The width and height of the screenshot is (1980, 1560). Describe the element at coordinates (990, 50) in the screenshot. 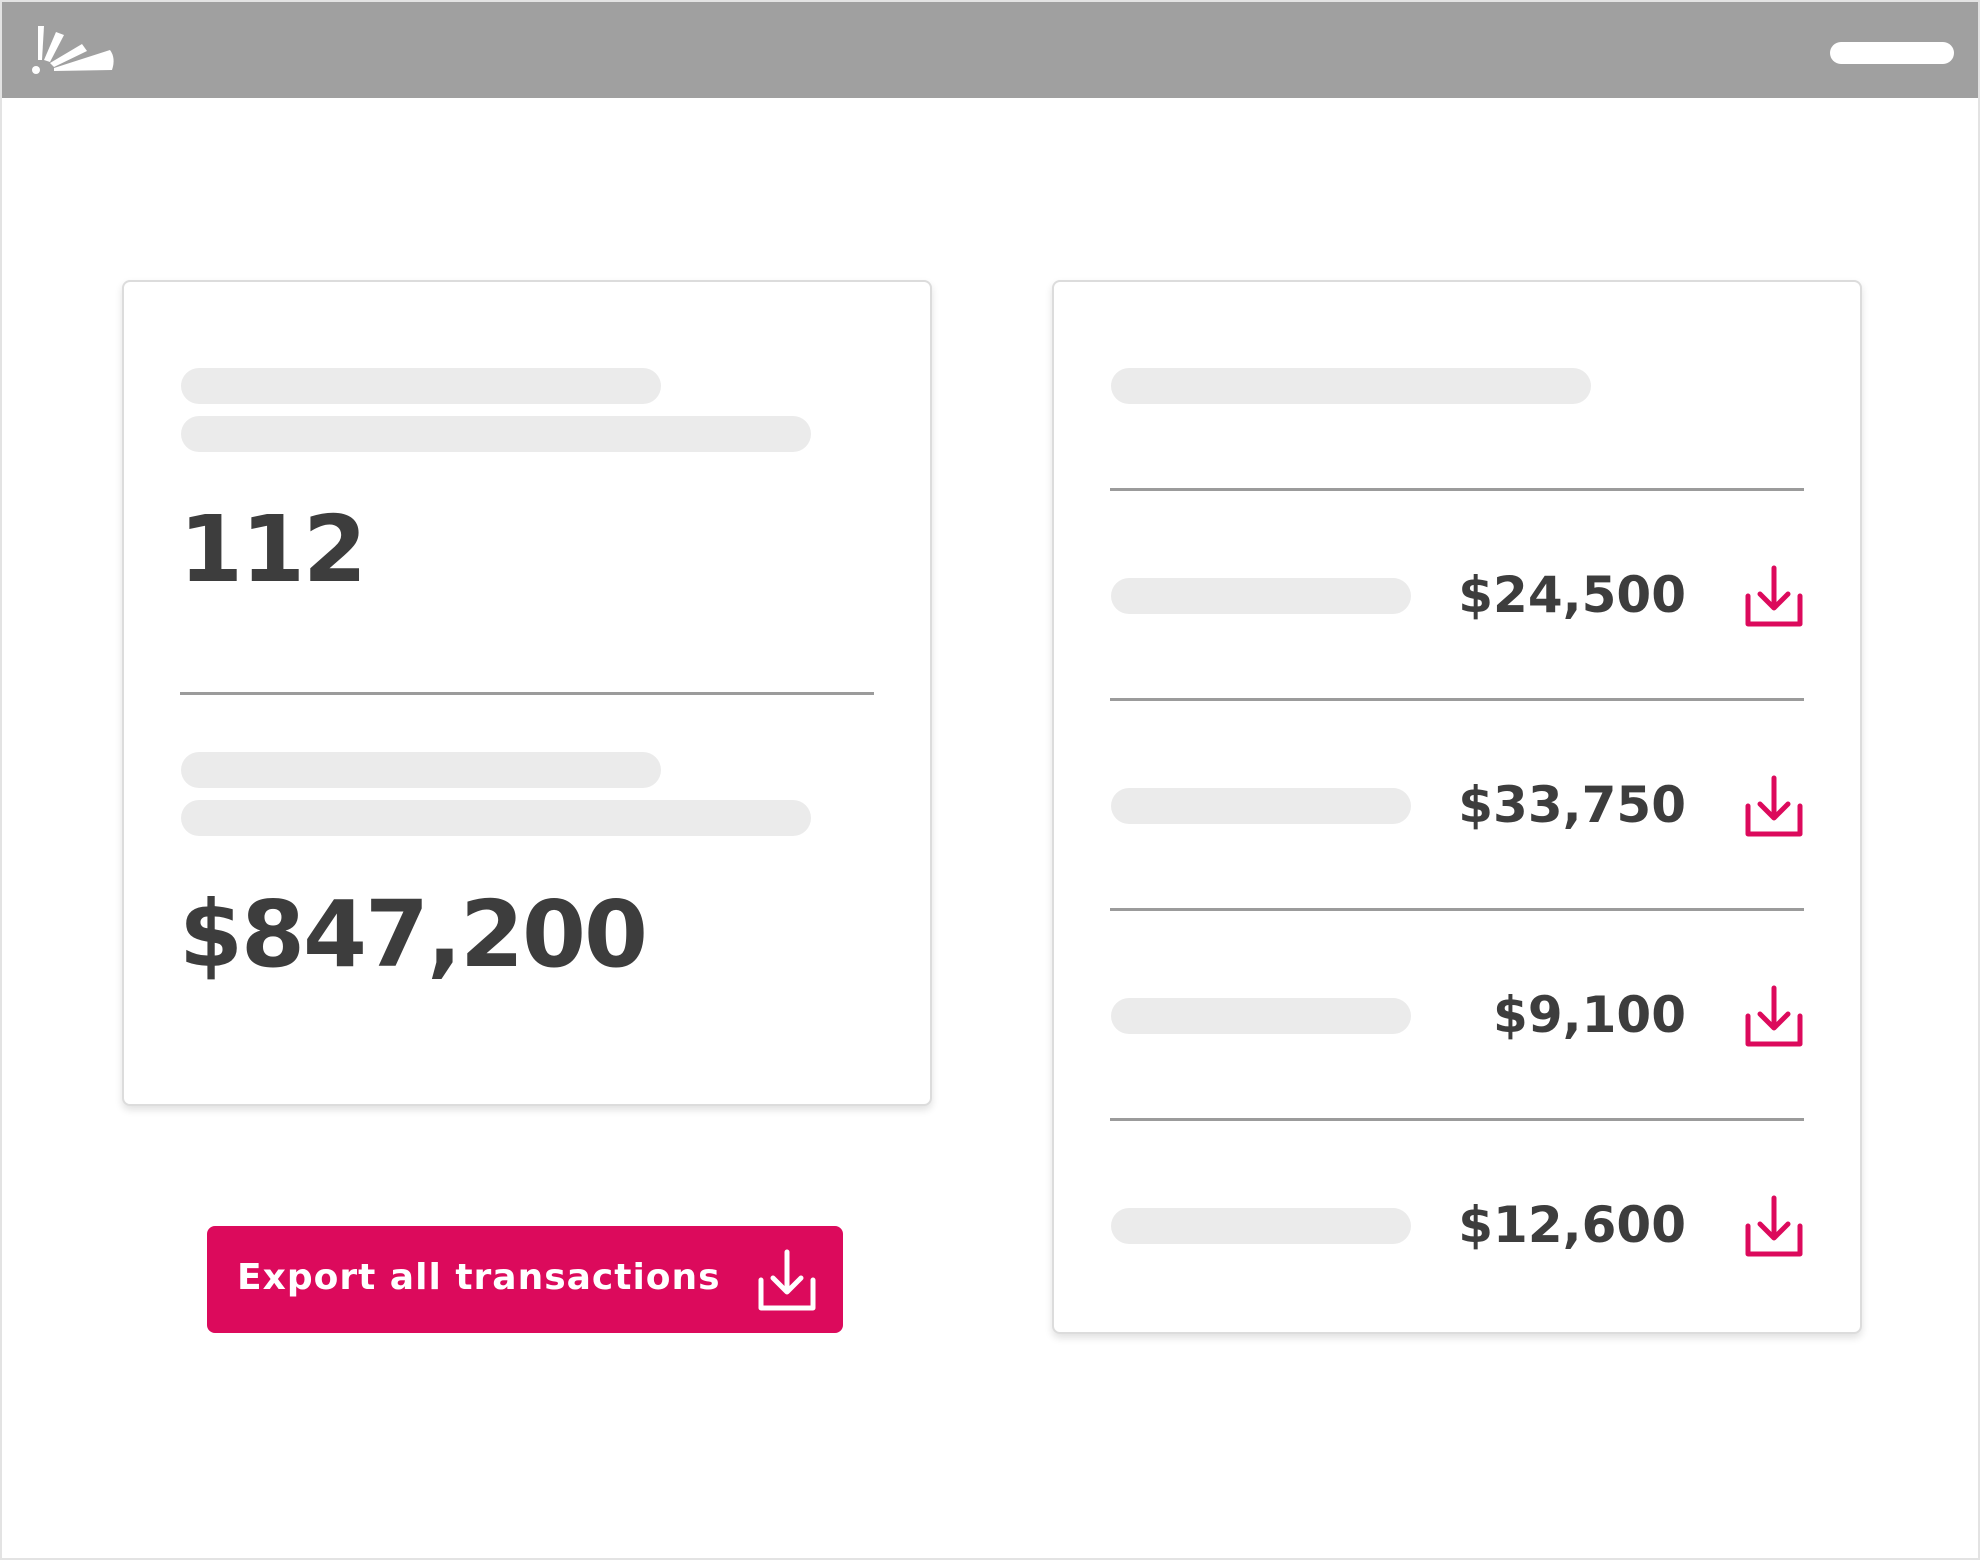

I see `title-bar` at that location.